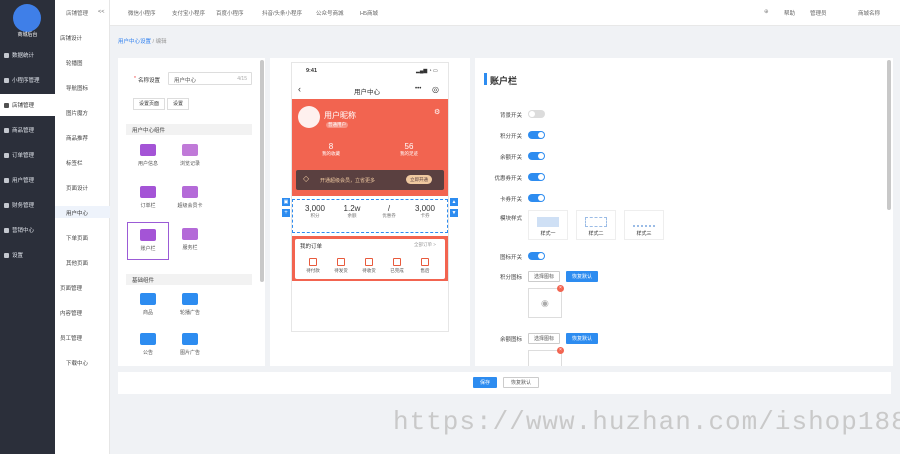 The width and height of the screenshot is (900, 454). Describe the element at coordinates (190, 346) in the screenshot. I see `component-image-ad: 图片广告` at that location.